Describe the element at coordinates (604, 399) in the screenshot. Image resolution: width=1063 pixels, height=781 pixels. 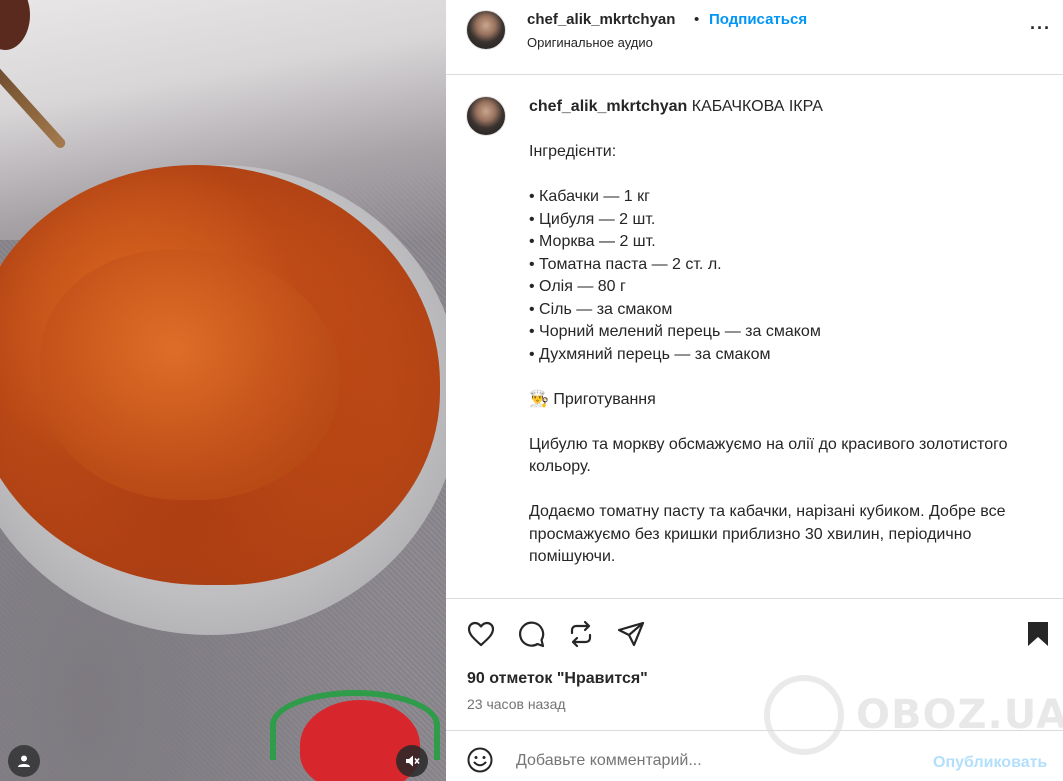
I see `cooking-heading: Приготування` at that location.